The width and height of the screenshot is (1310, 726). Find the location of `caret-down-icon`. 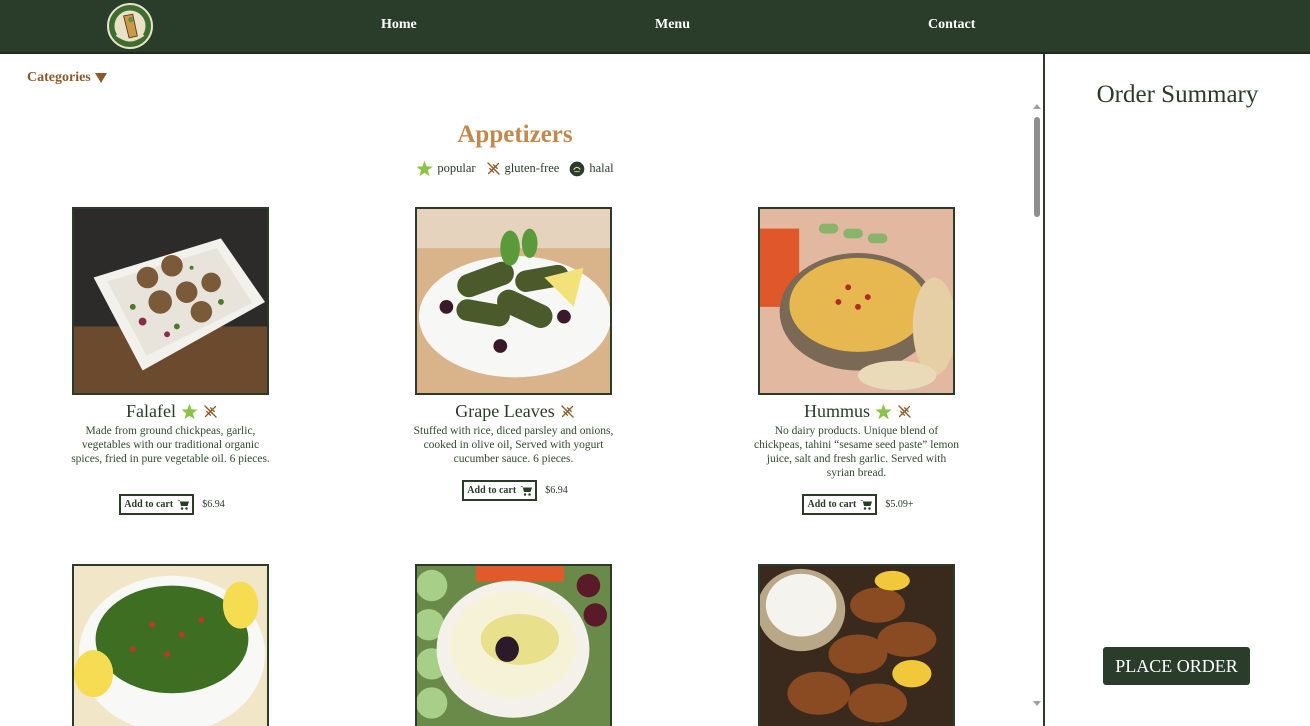

caret-down-icon is located at coordinates (100, 78).